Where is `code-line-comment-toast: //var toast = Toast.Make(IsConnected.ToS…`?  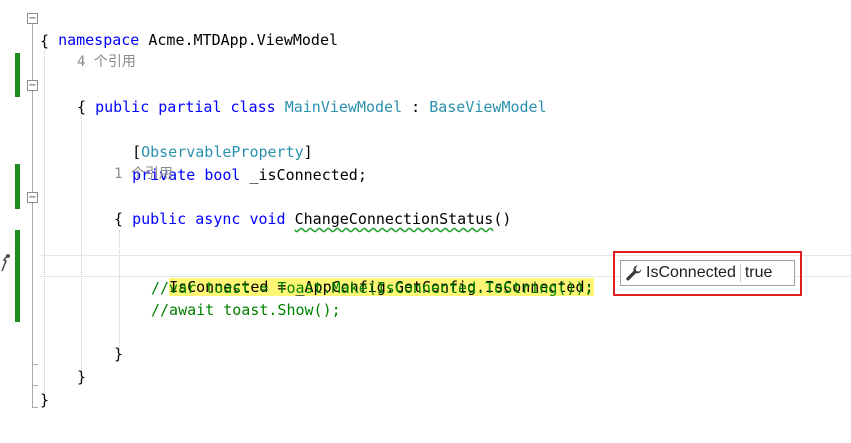
code-line-comment-toast: //var toast = Toast.Make(IsConnected.ToS… is located at coordinates (372, 288).